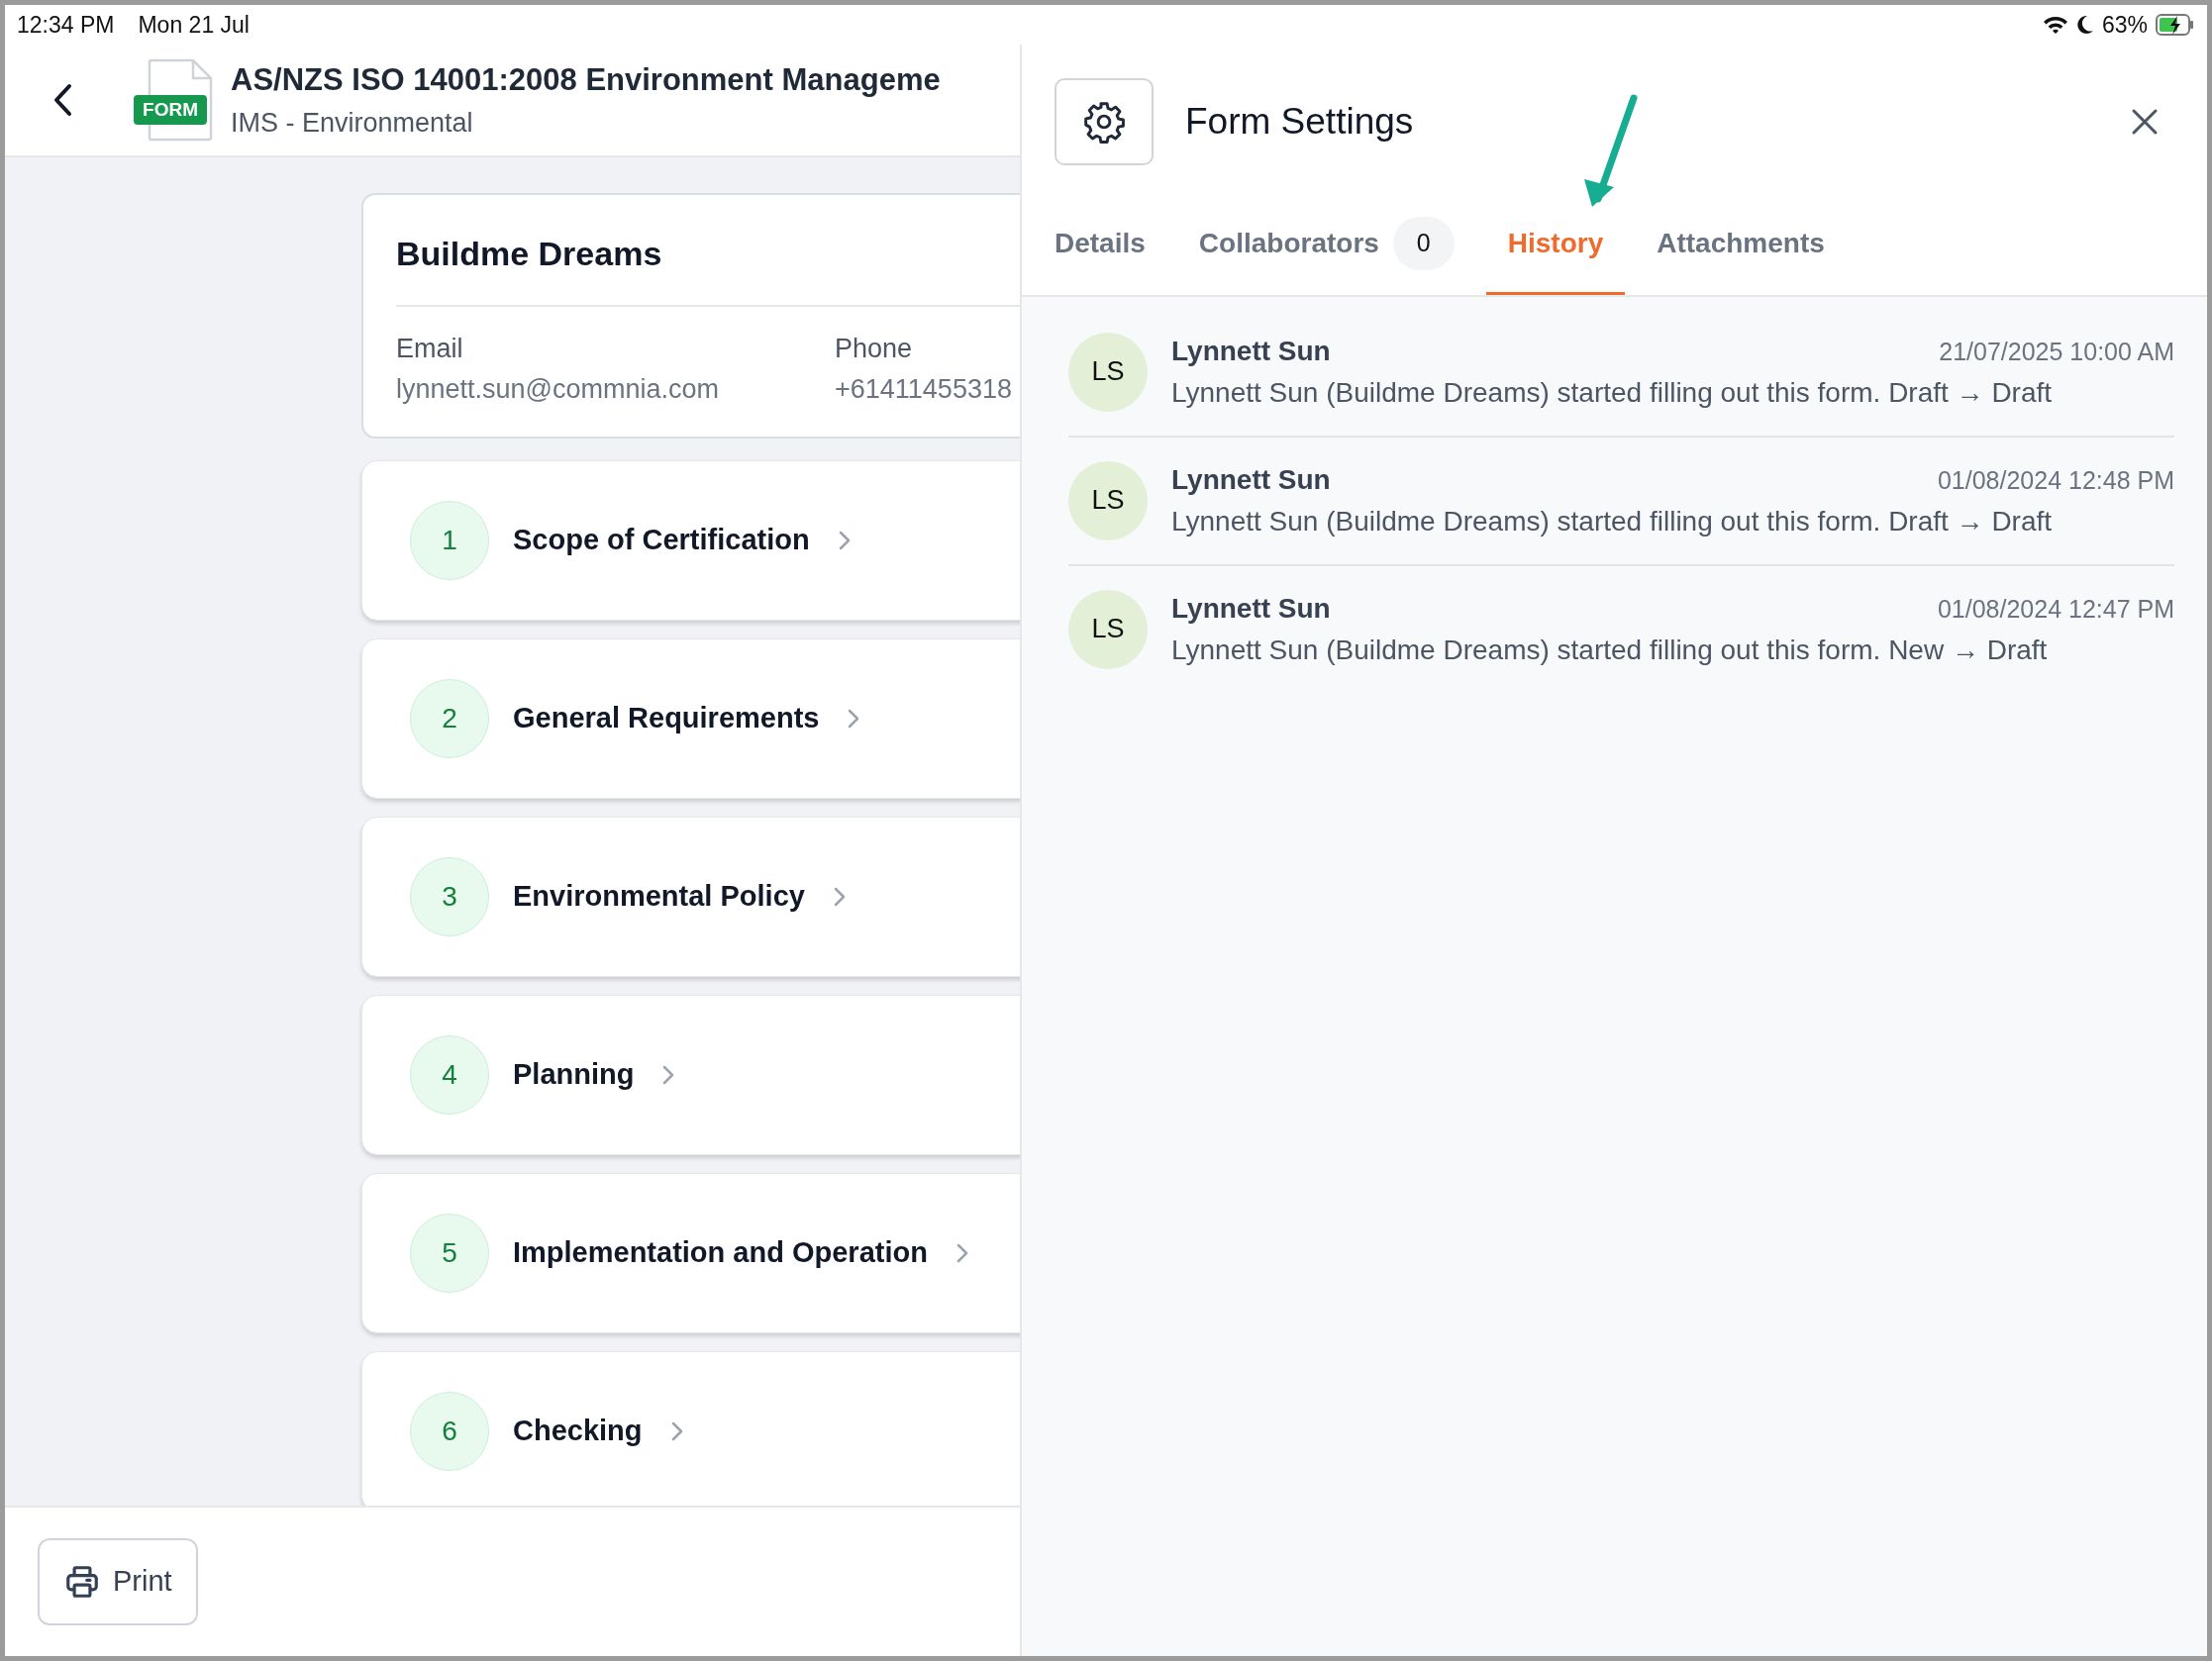 The width and height of the screenshot is (2212, 1661). I want to click on section-card: 6 Checking, so click(690, 1428).